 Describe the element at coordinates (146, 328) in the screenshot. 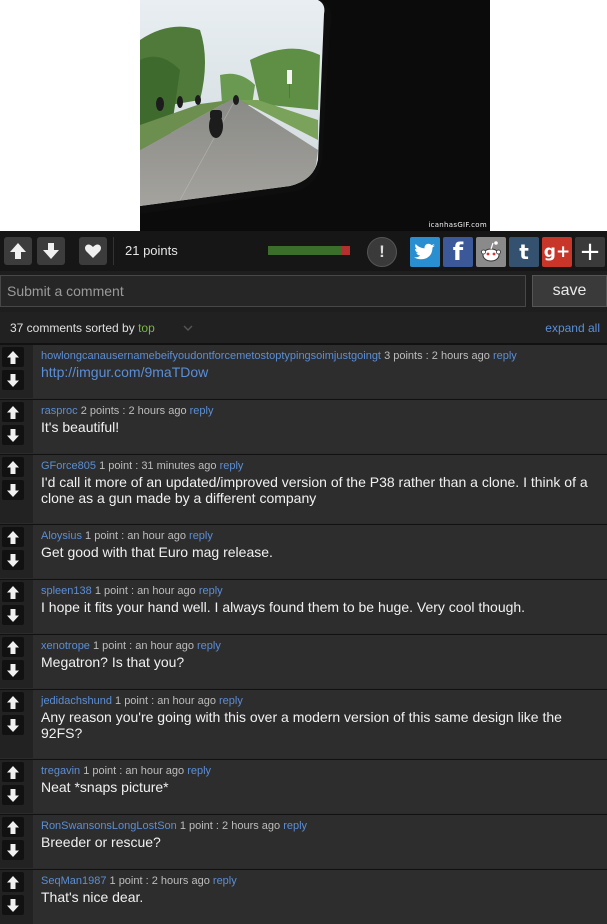

I see `sort-option-top: top` at that location.